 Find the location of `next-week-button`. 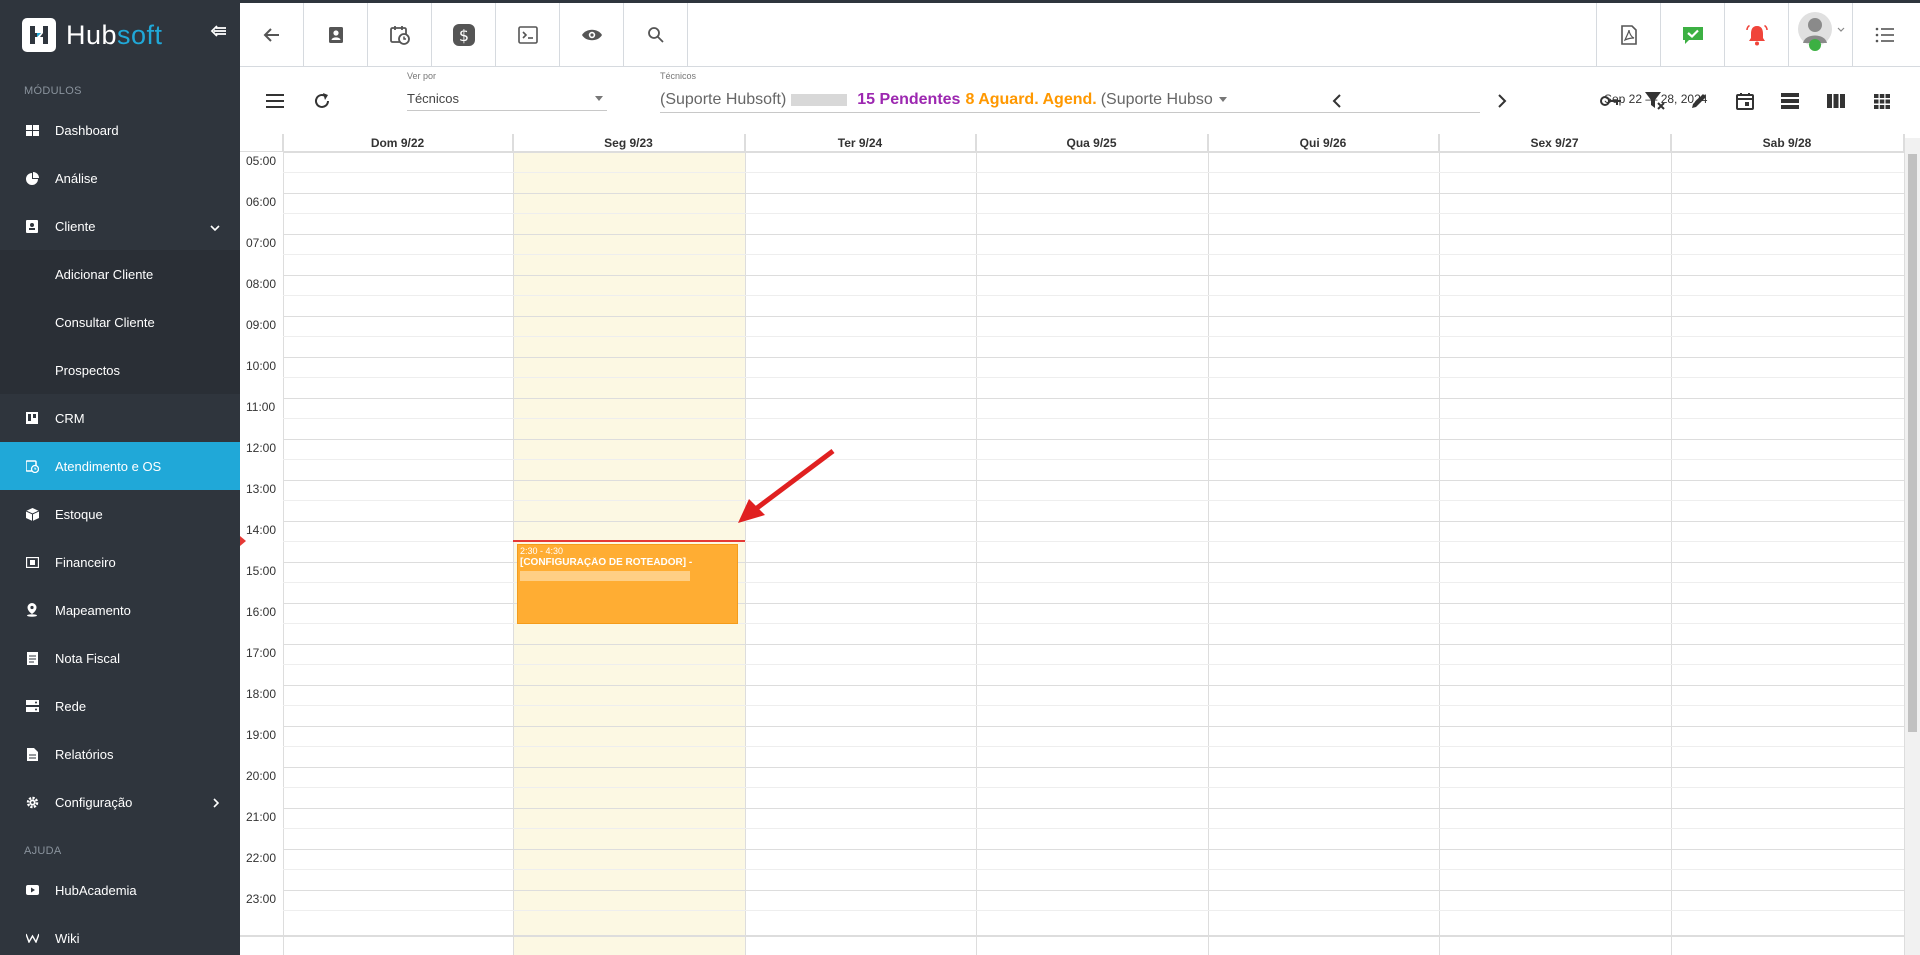

next-week-button is located at coordinates (1502, 101).